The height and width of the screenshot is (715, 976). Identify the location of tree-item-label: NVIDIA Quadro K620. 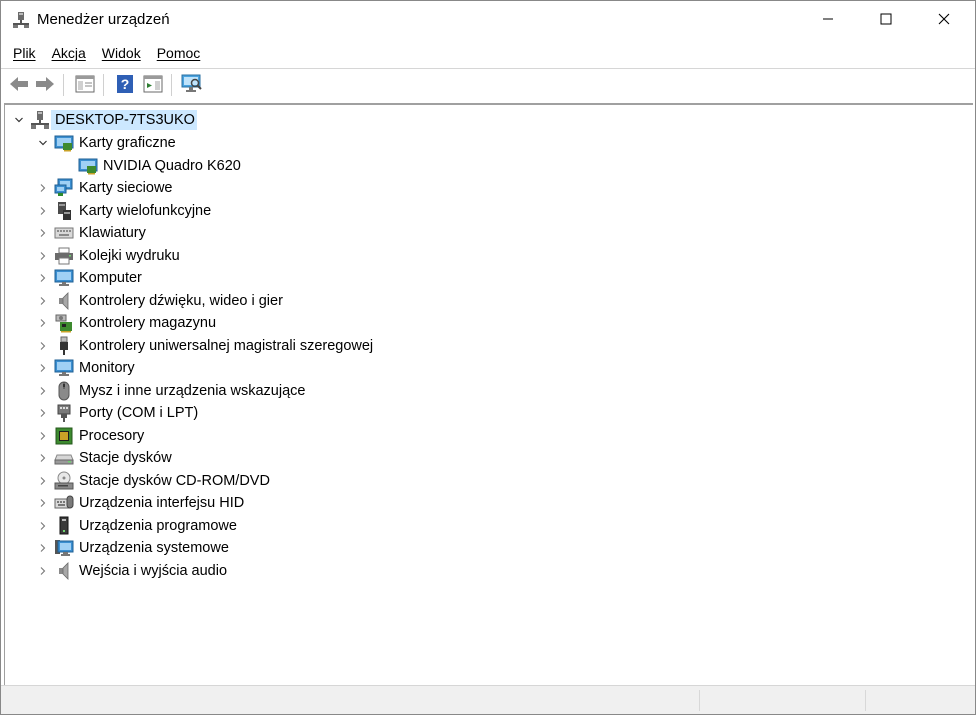
(172, 166).